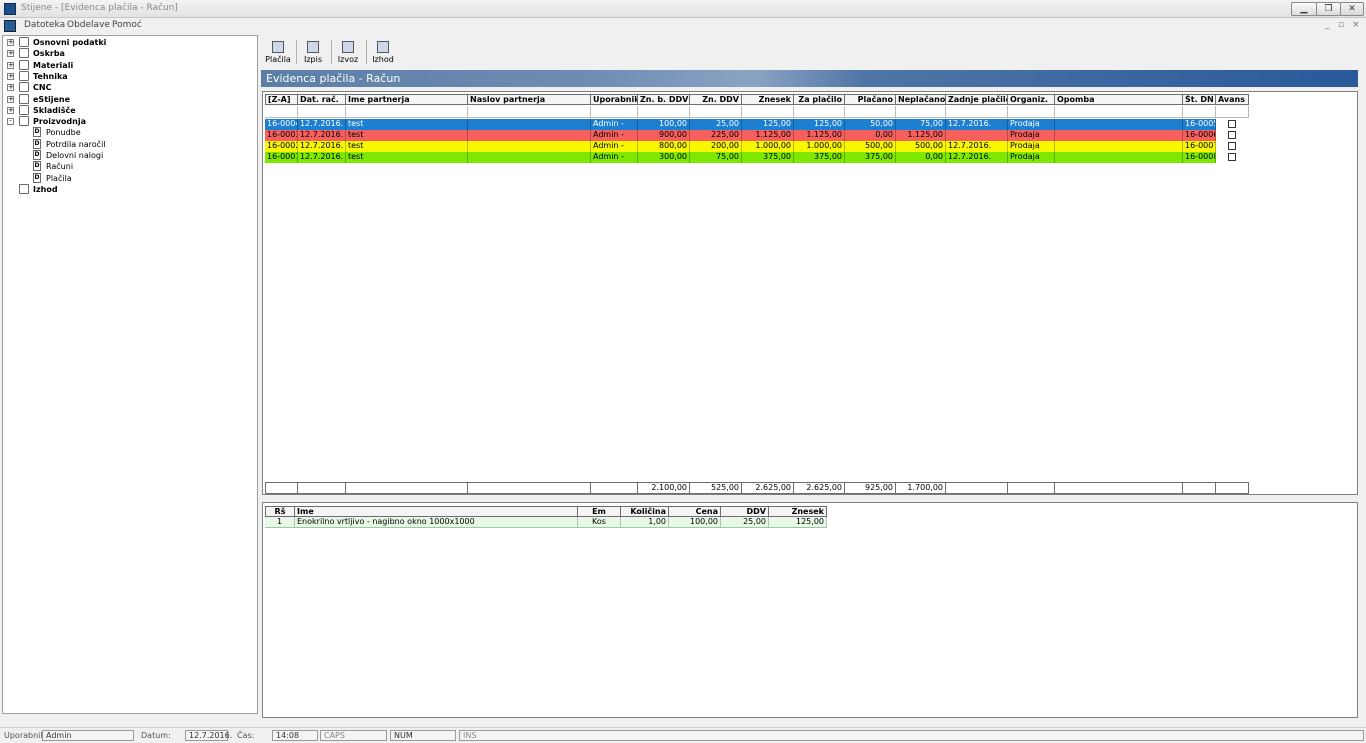  What do you see at coordinates (281, 99) in the screenshot?
I see `column-header: [Z-A]` at bounding box center [281, 99].